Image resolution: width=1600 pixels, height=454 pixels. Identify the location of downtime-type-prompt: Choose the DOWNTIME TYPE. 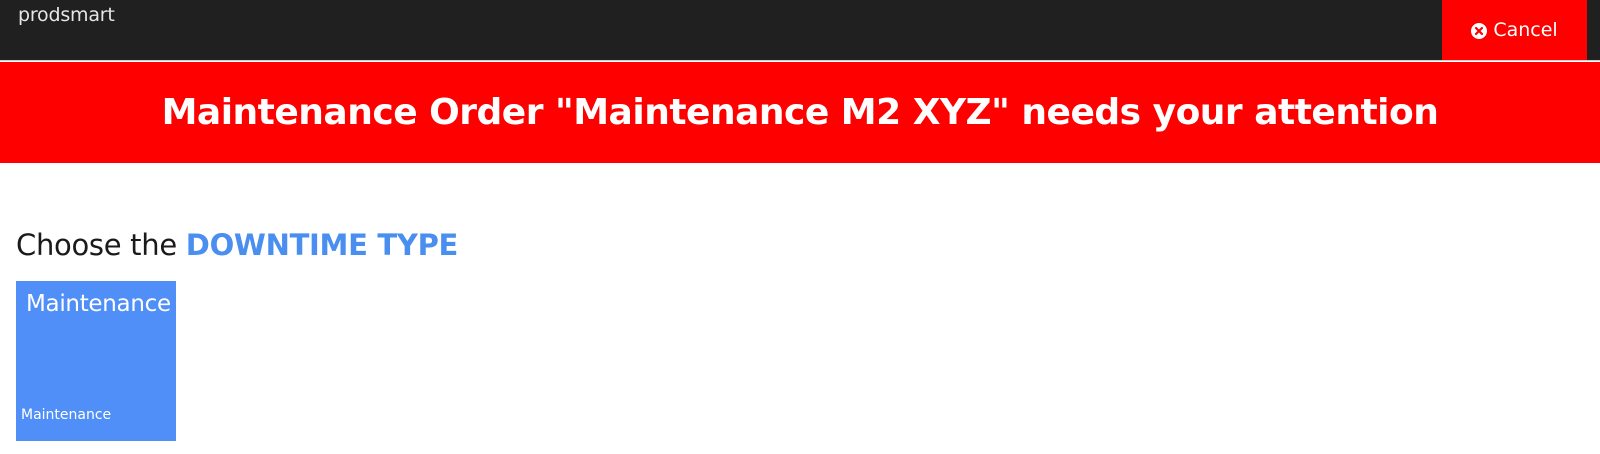
(237, 245).